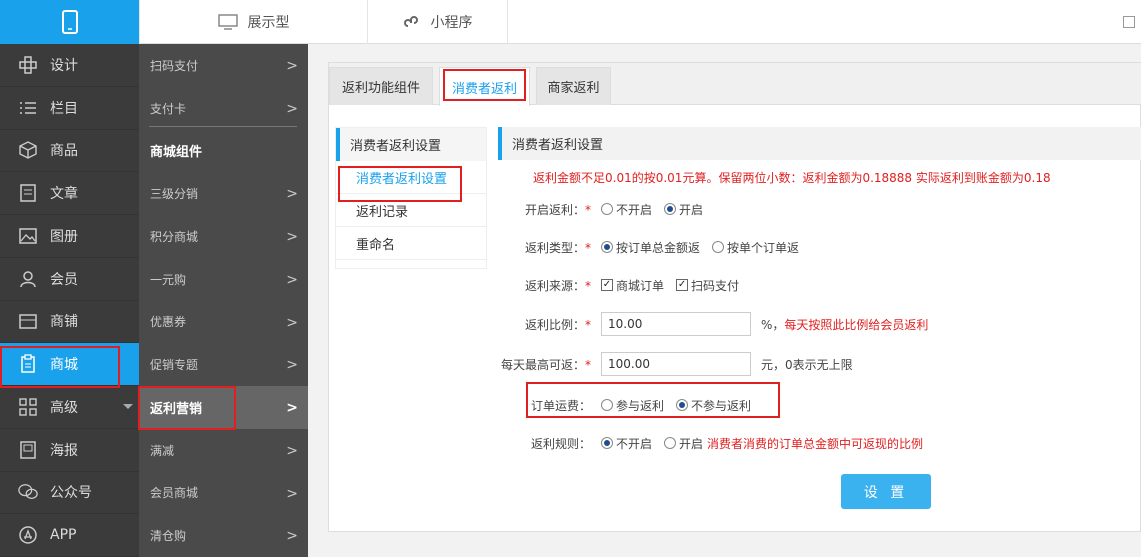 This screenshot has height=557, width=1141. I want to click on radio-enable-on: 开启, so click(683, 209).